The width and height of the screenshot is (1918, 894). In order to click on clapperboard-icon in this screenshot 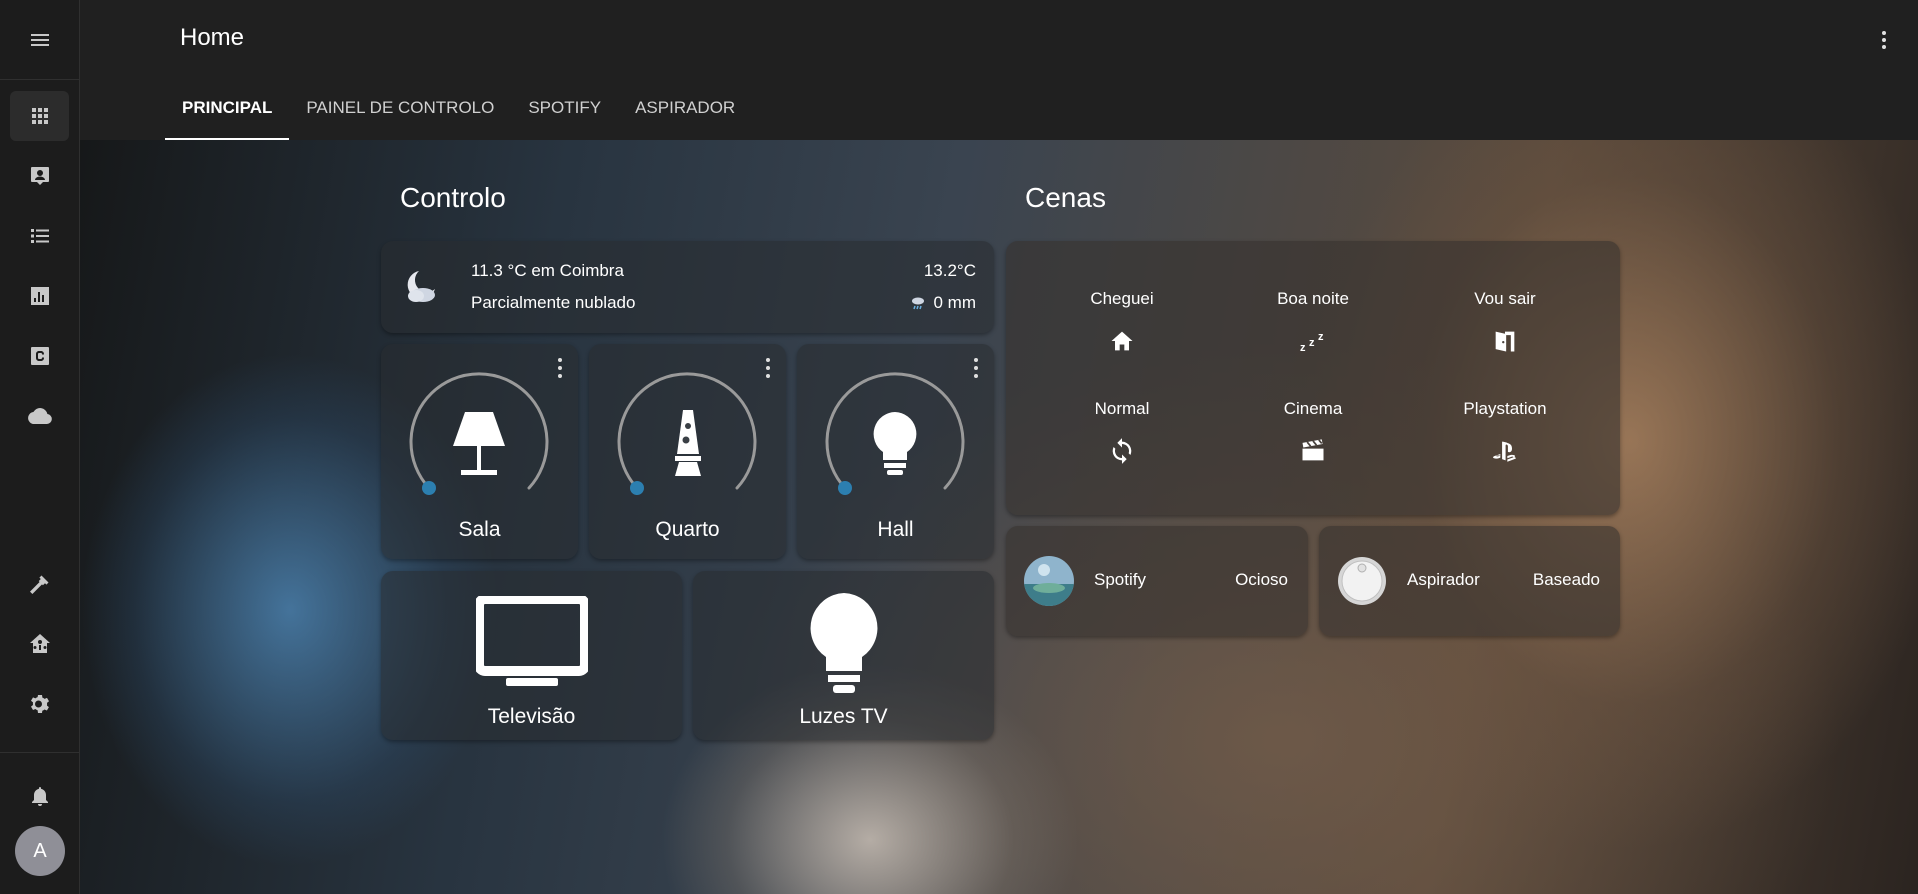, I will do `click(1313, 450)`.